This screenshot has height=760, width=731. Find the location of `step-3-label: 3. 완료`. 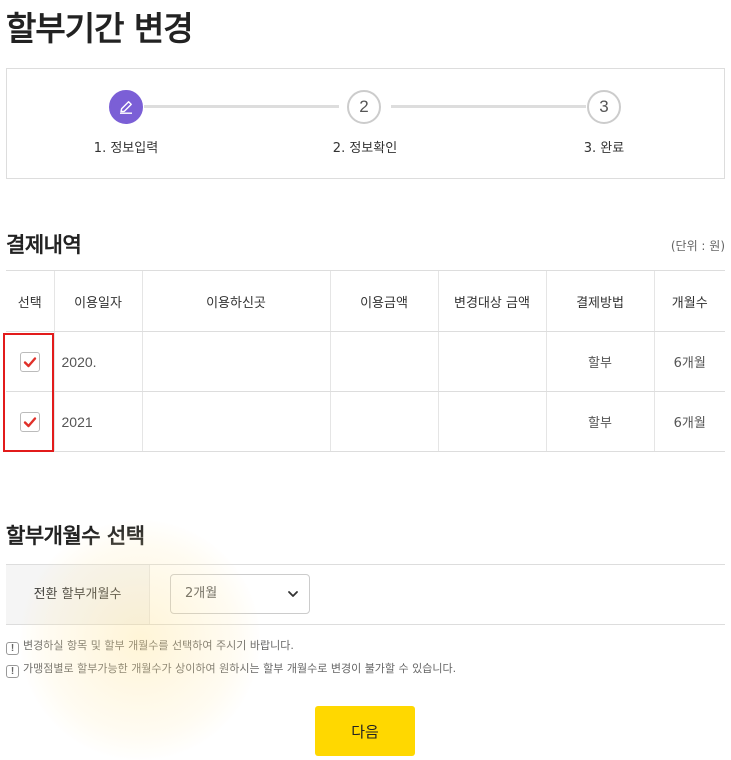

step-3-label: 3. 완료 is located at coordinates (604, 148).